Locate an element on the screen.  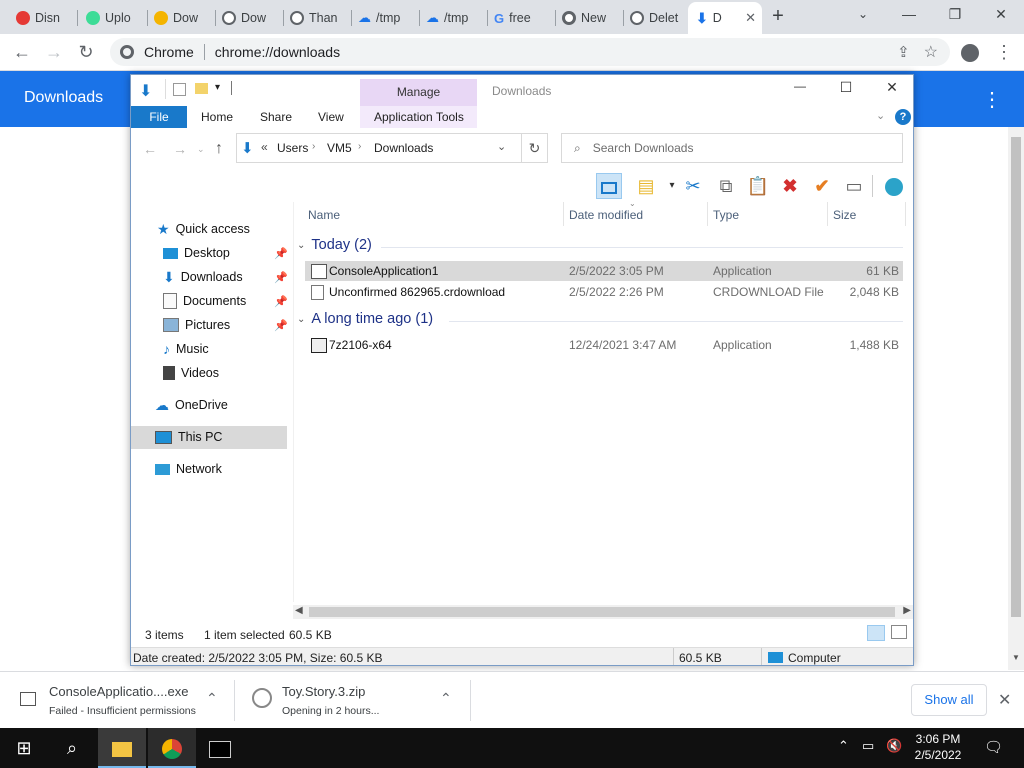
terminal-taskbar-icon is located at coordinates (220, 748).